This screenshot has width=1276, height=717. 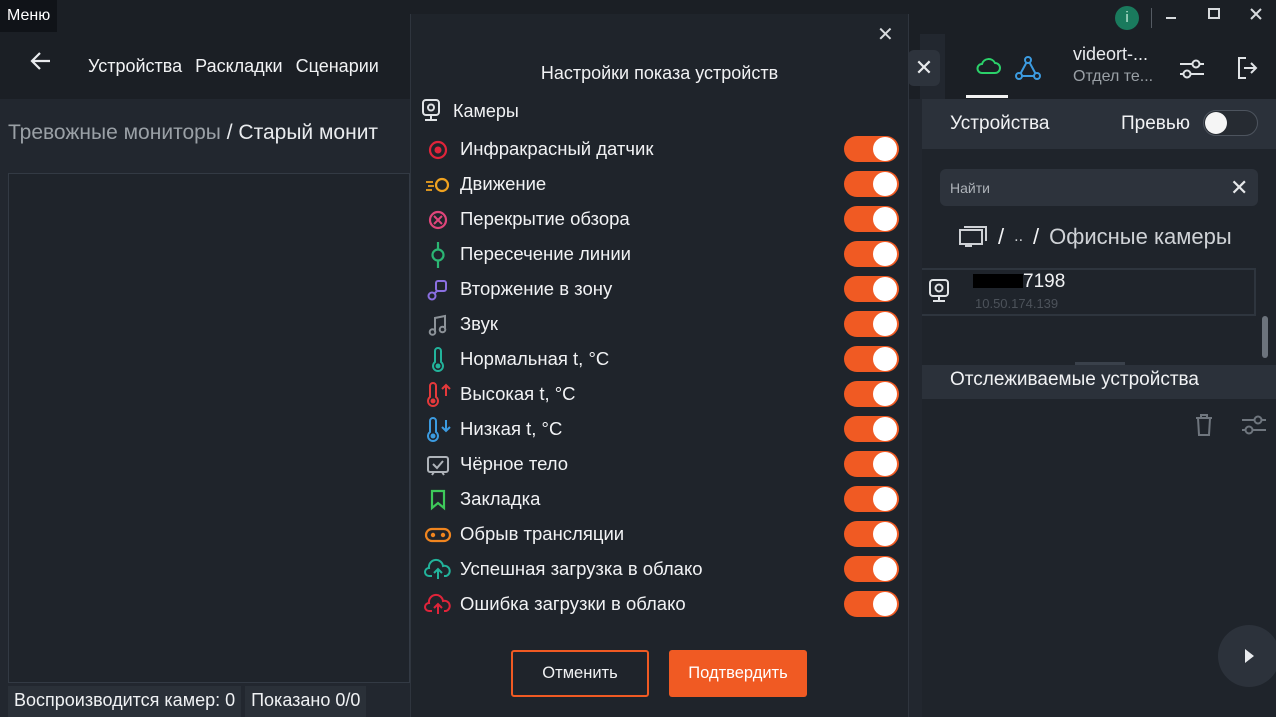 I want to click on breadcrumb-parent: Тревожные мониторы, so click(x=114, y=132).